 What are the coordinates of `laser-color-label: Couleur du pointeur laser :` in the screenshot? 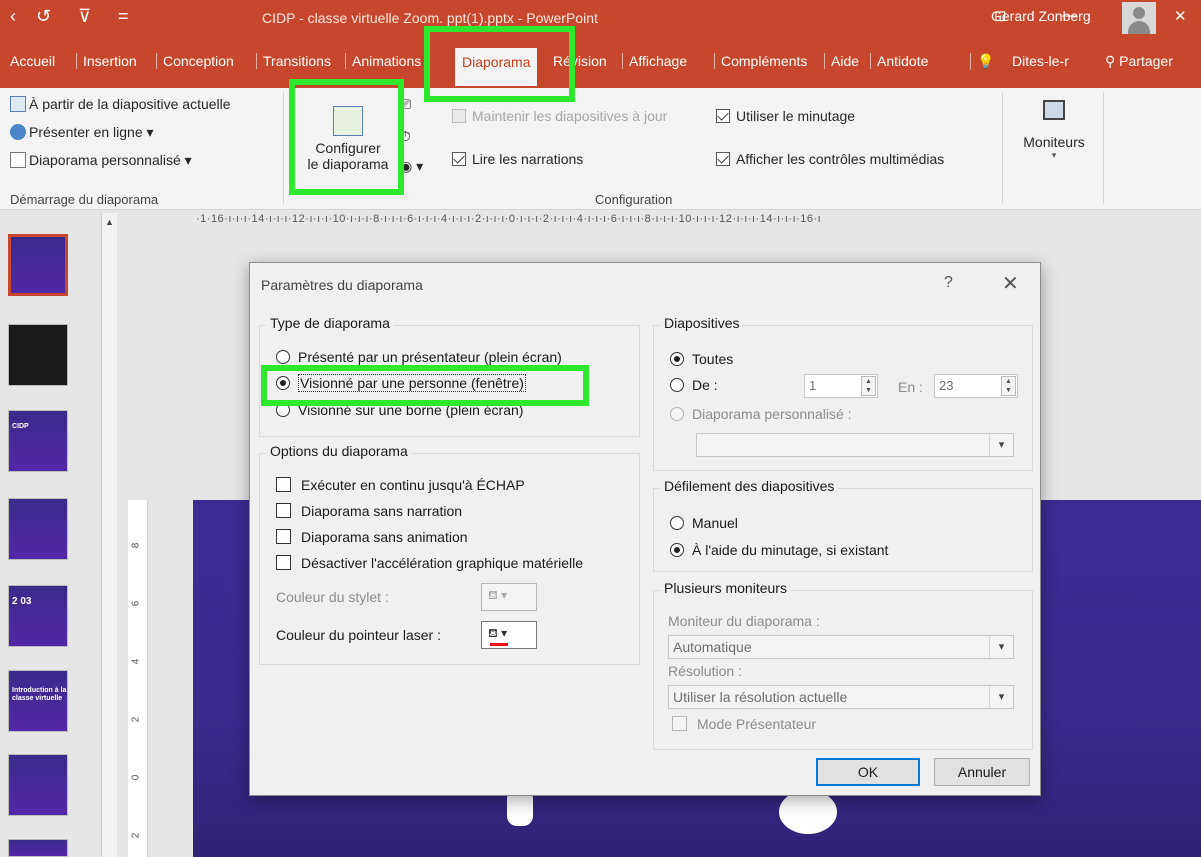 It's located at (358, 635).